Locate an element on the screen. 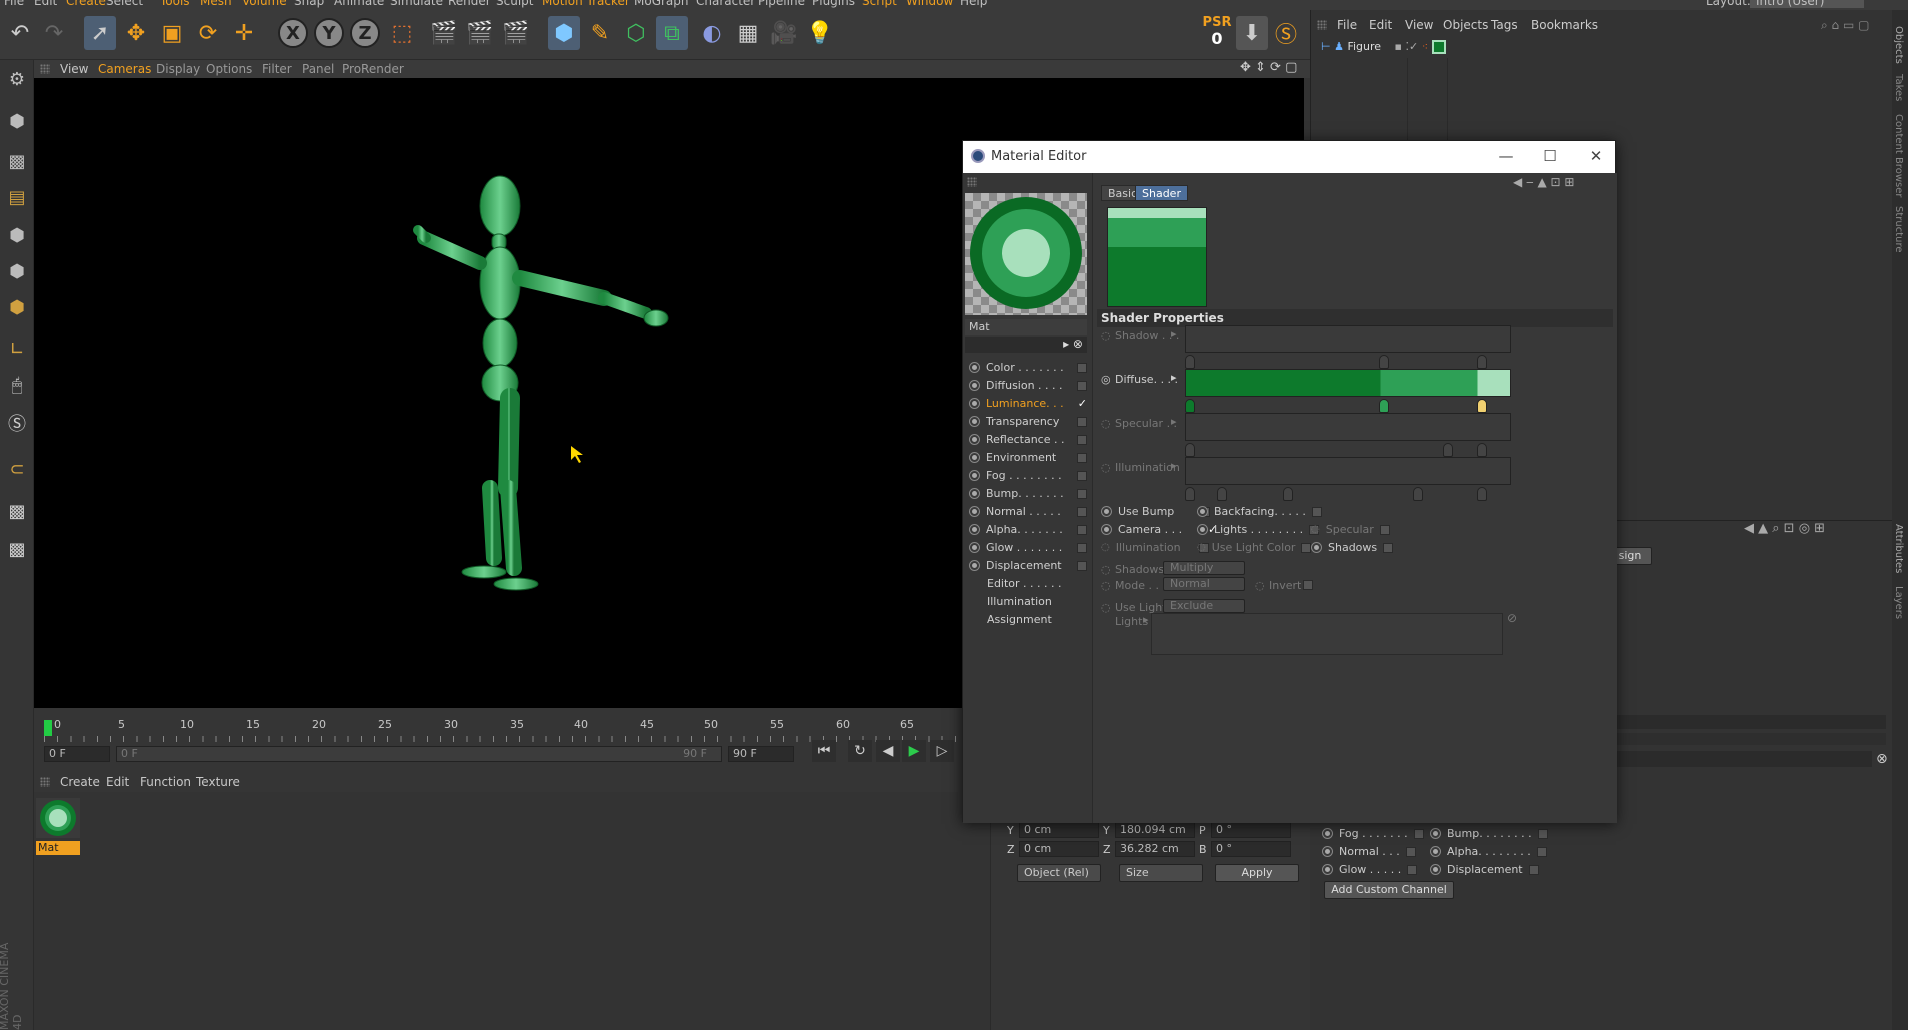 Image resolution: width=1908 pixels, height=1030 pixels. rotate-tool-icon: ⟳ is located at coordinates (208, 33).